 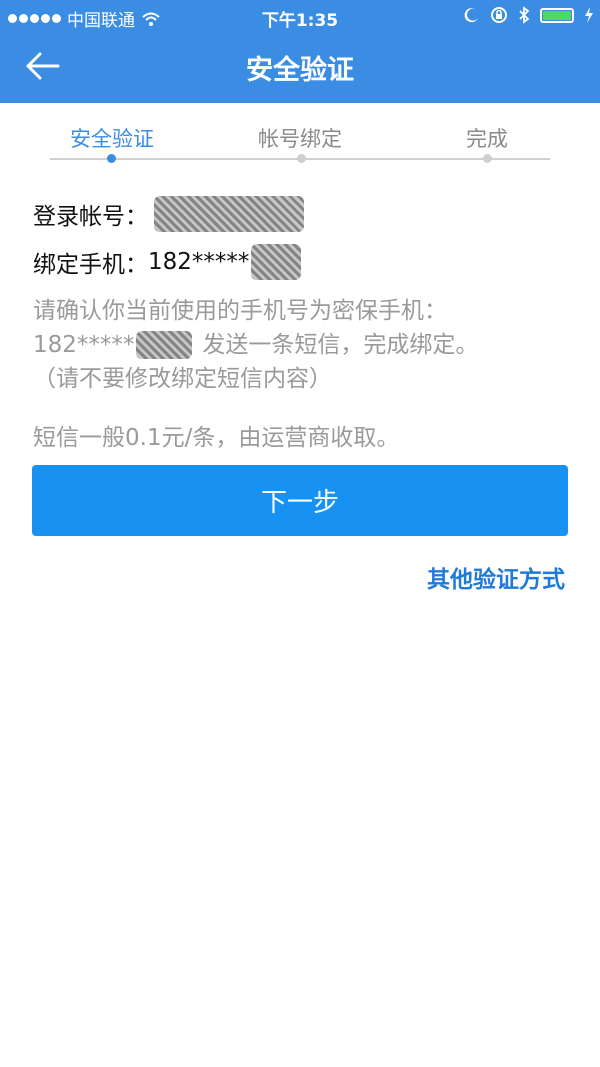 What do you see at coordinates (90, 265) in the screenshot?
I see `phone-label: 绑定手机：` at bounding box center [90, 265].